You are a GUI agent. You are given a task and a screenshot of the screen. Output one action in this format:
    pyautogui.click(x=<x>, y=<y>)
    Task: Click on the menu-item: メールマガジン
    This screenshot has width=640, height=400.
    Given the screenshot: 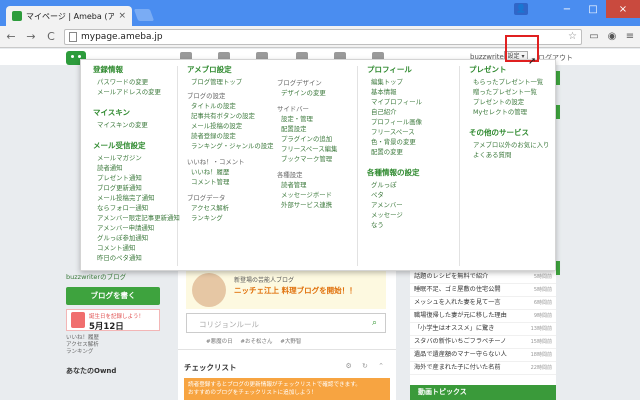 What is the action you would take?
    pyautogui.click(x=136, y=158)
    